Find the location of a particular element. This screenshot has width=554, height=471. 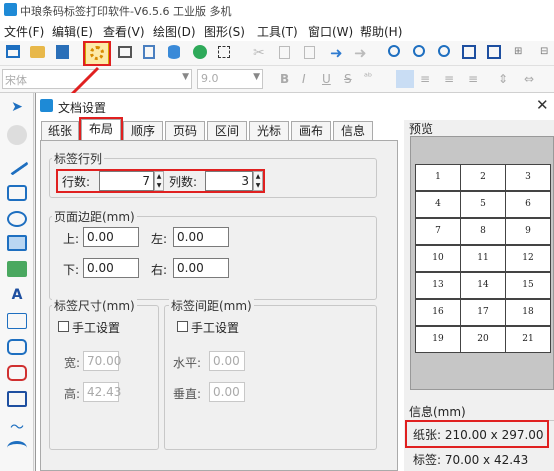

font-size-value: 9.0 is located at coordinates (210, 78).